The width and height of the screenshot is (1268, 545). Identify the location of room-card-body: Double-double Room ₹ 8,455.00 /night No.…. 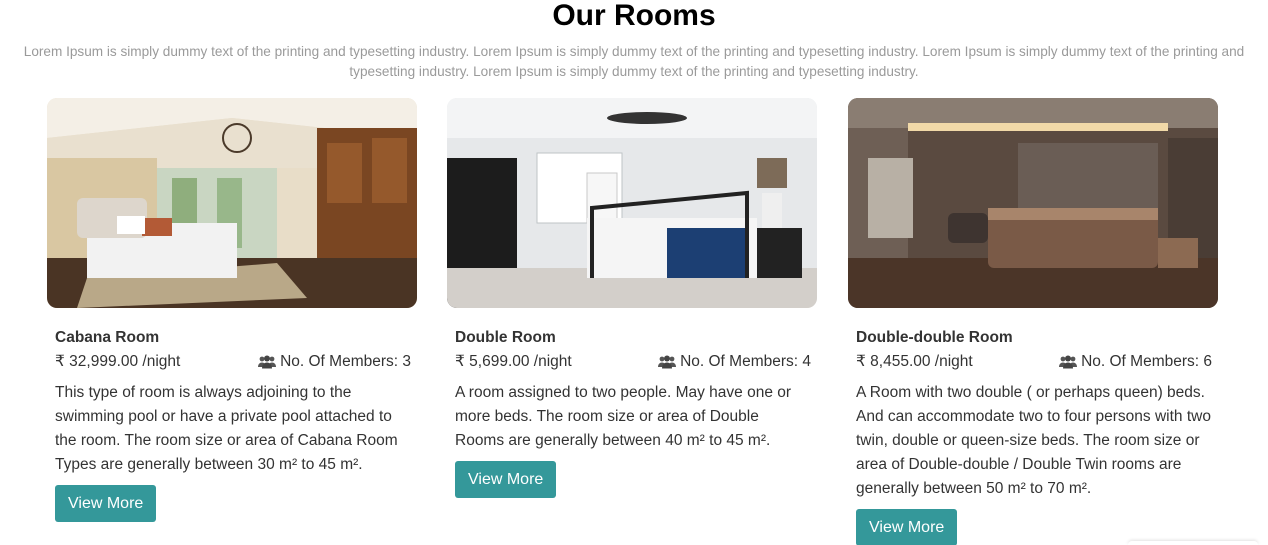
(1034, 436).